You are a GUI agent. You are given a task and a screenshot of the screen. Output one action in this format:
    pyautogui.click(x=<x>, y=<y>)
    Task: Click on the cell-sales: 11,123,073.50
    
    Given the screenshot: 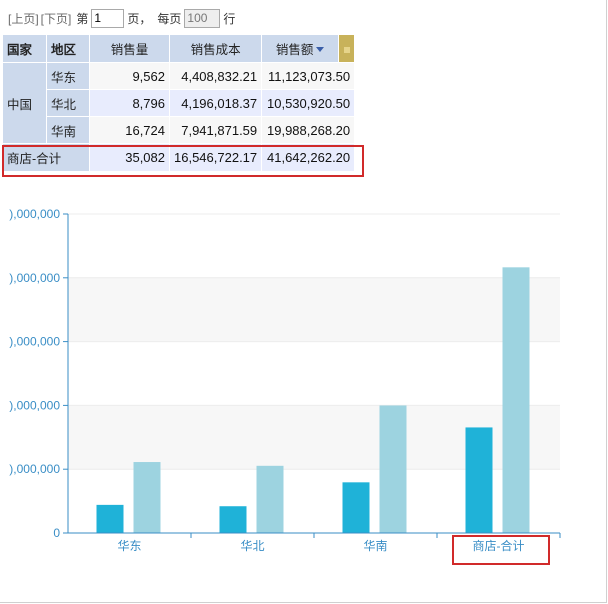 What is the action you would take?
    pyautogui.click(x=308, y=76)
    